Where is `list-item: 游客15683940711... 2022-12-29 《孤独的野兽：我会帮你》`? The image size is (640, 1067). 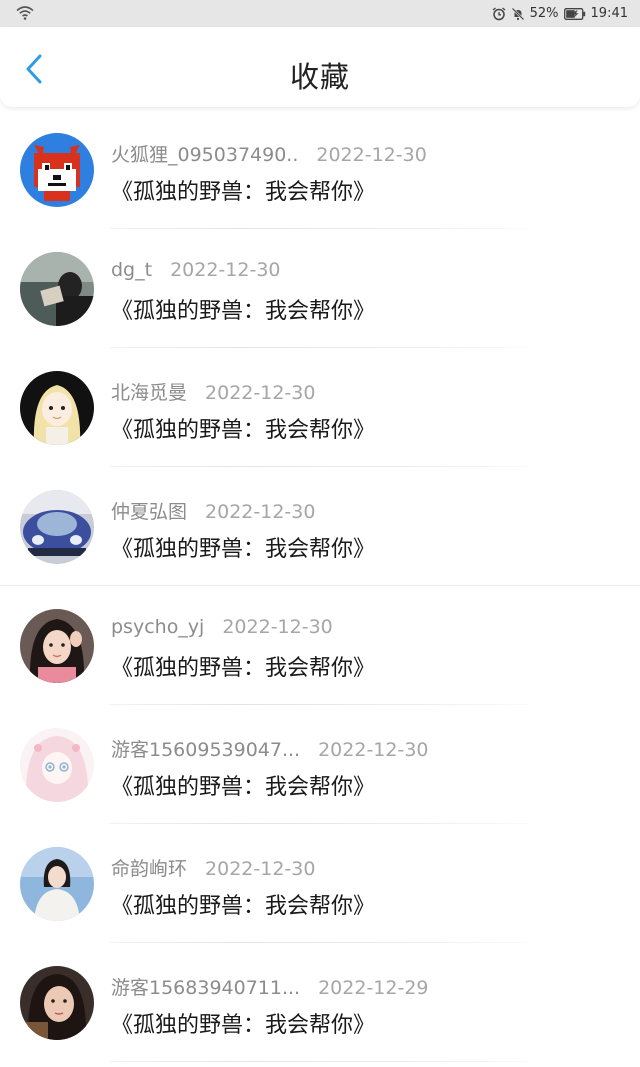
list-item: 游客15683940711... 2022-12-29 《孤独的野兽：我会帮你》 is located at coordinates (320, 1002).